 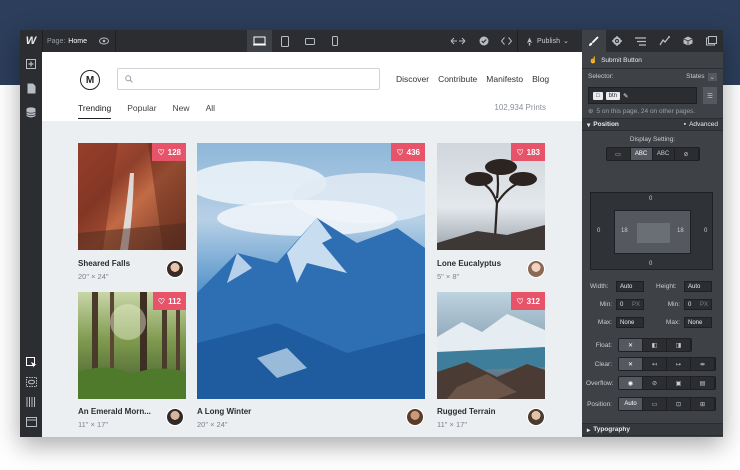 I want to click on card-title: Rugged Terrain, so click(x=466, y=411).